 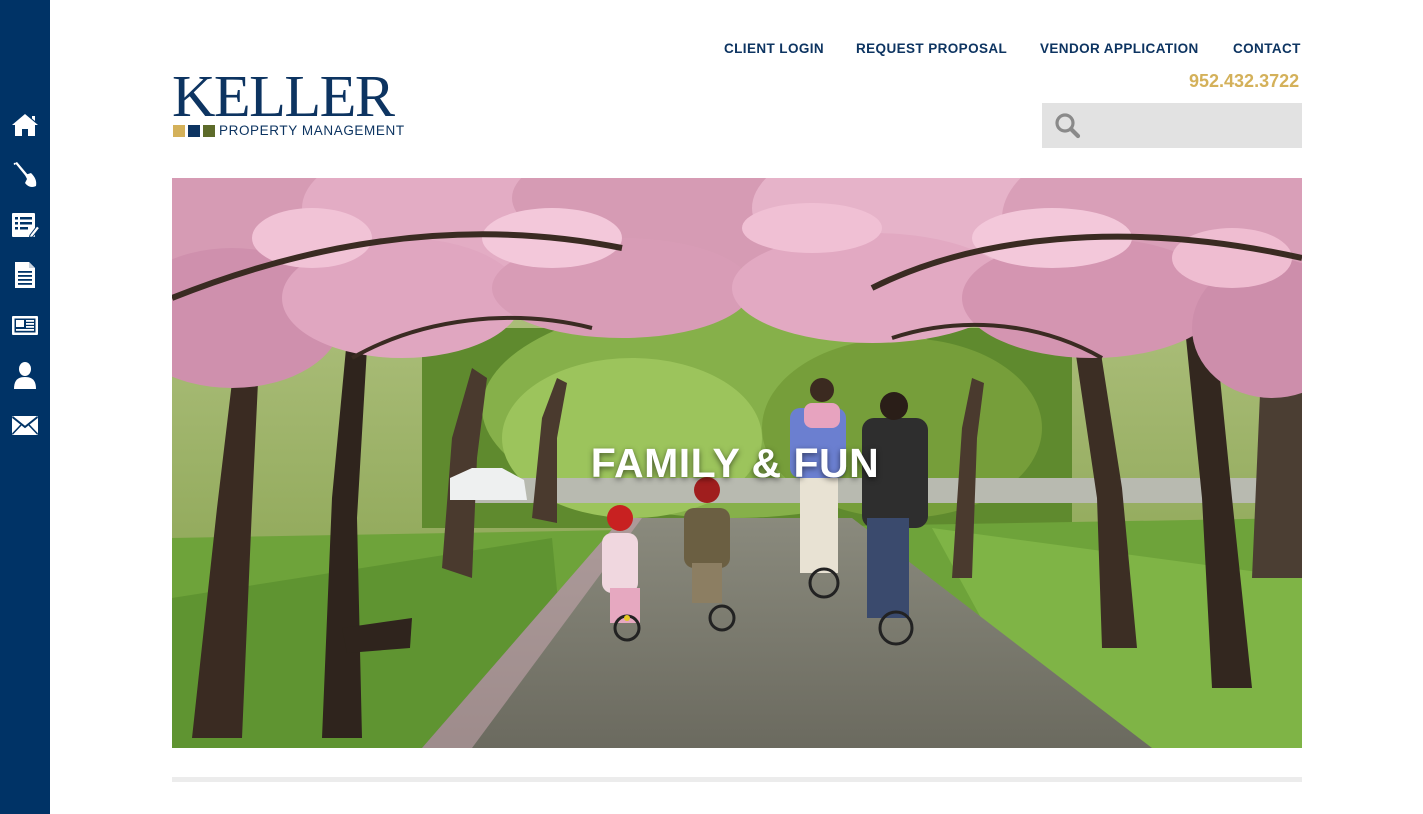 What do you see at coordinates (25, 325) in the screenshot?
I see `newspaper-icon` at bounding box center [25, 325].